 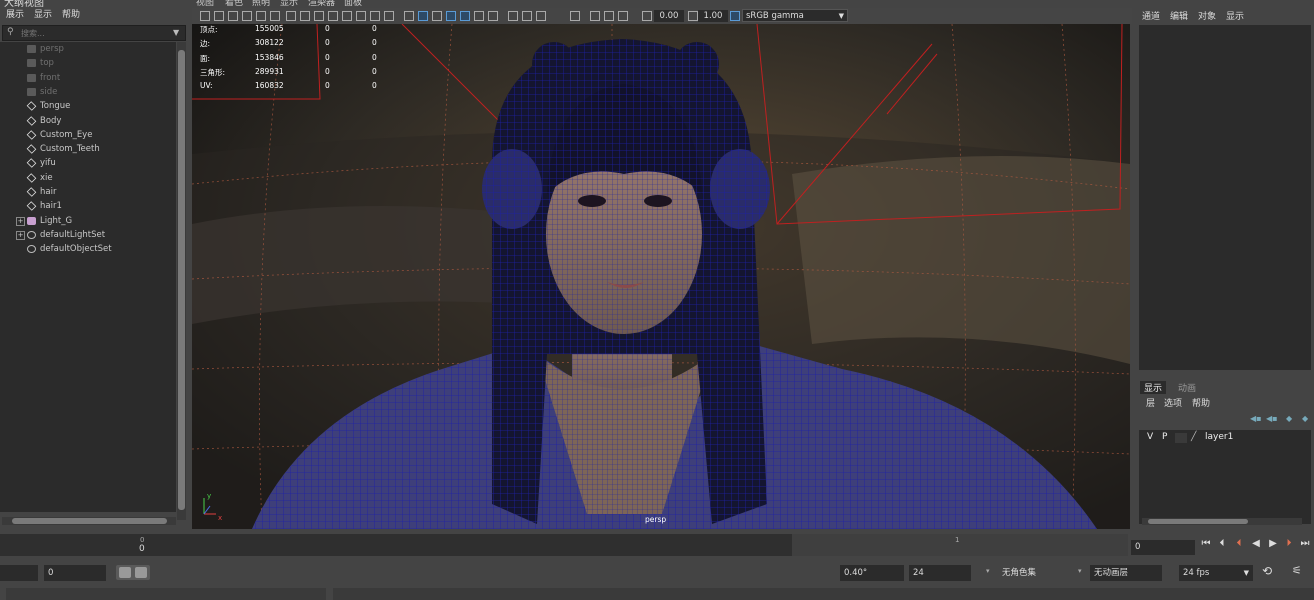 I want to click on outliner-menu-show: 显示, so click(x=43, y=13).